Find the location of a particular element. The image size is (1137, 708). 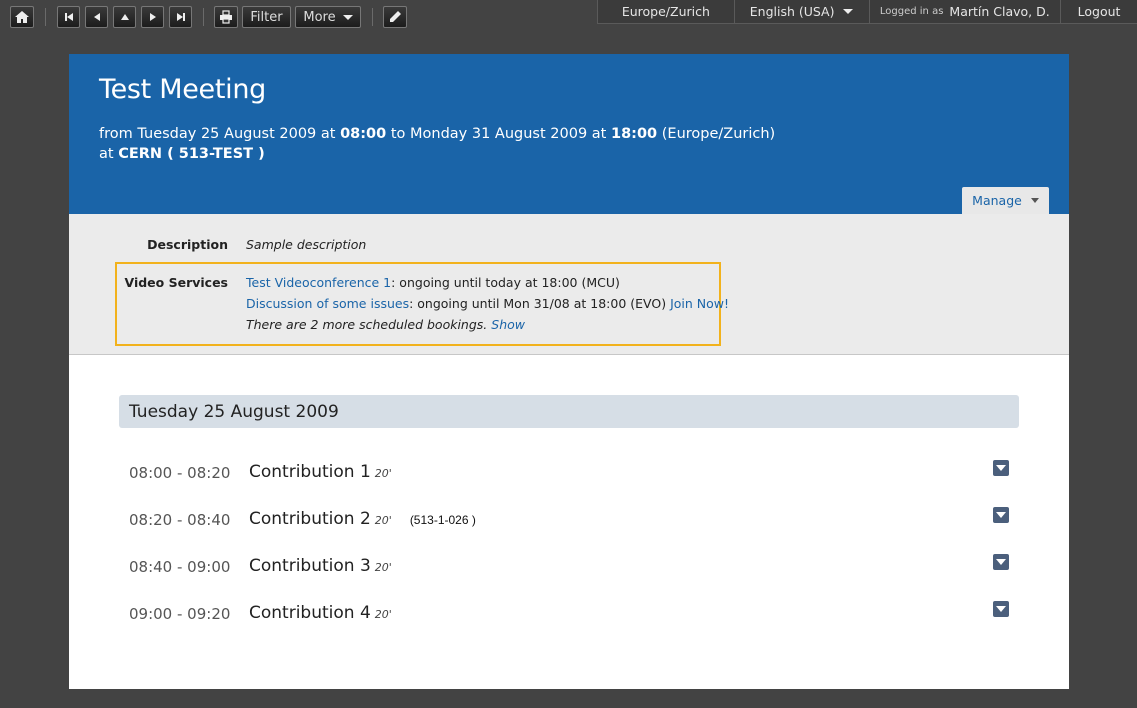

end-time: 18:00 is located at coordinates (634, 134).